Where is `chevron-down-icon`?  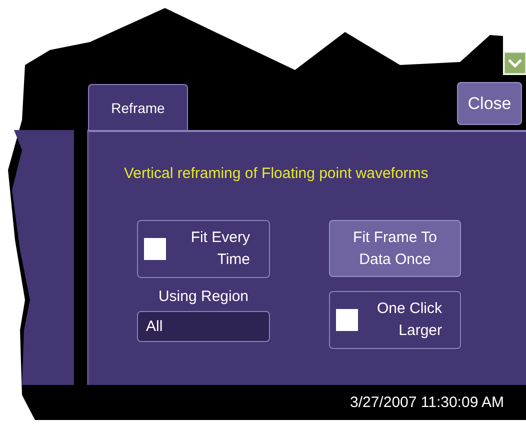 chevron-down-icon is located at coordinates (515, 63).